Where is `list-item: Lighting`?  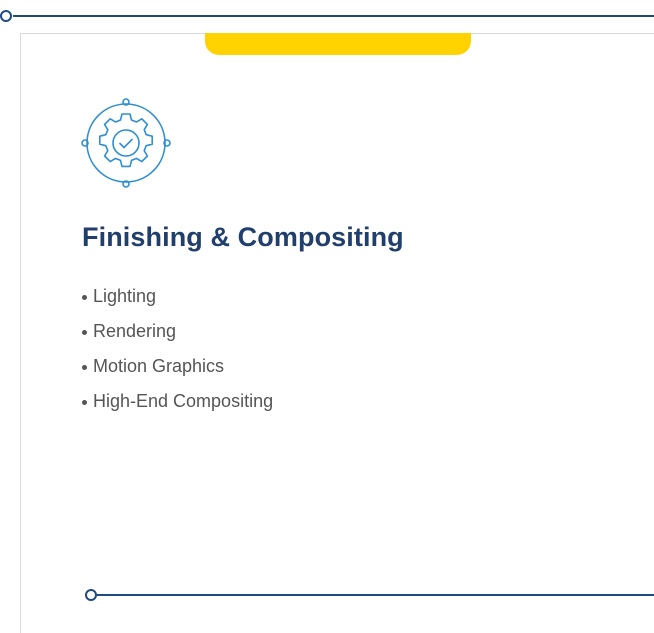 list-item: Lighting is located at coordinates (177, 301).